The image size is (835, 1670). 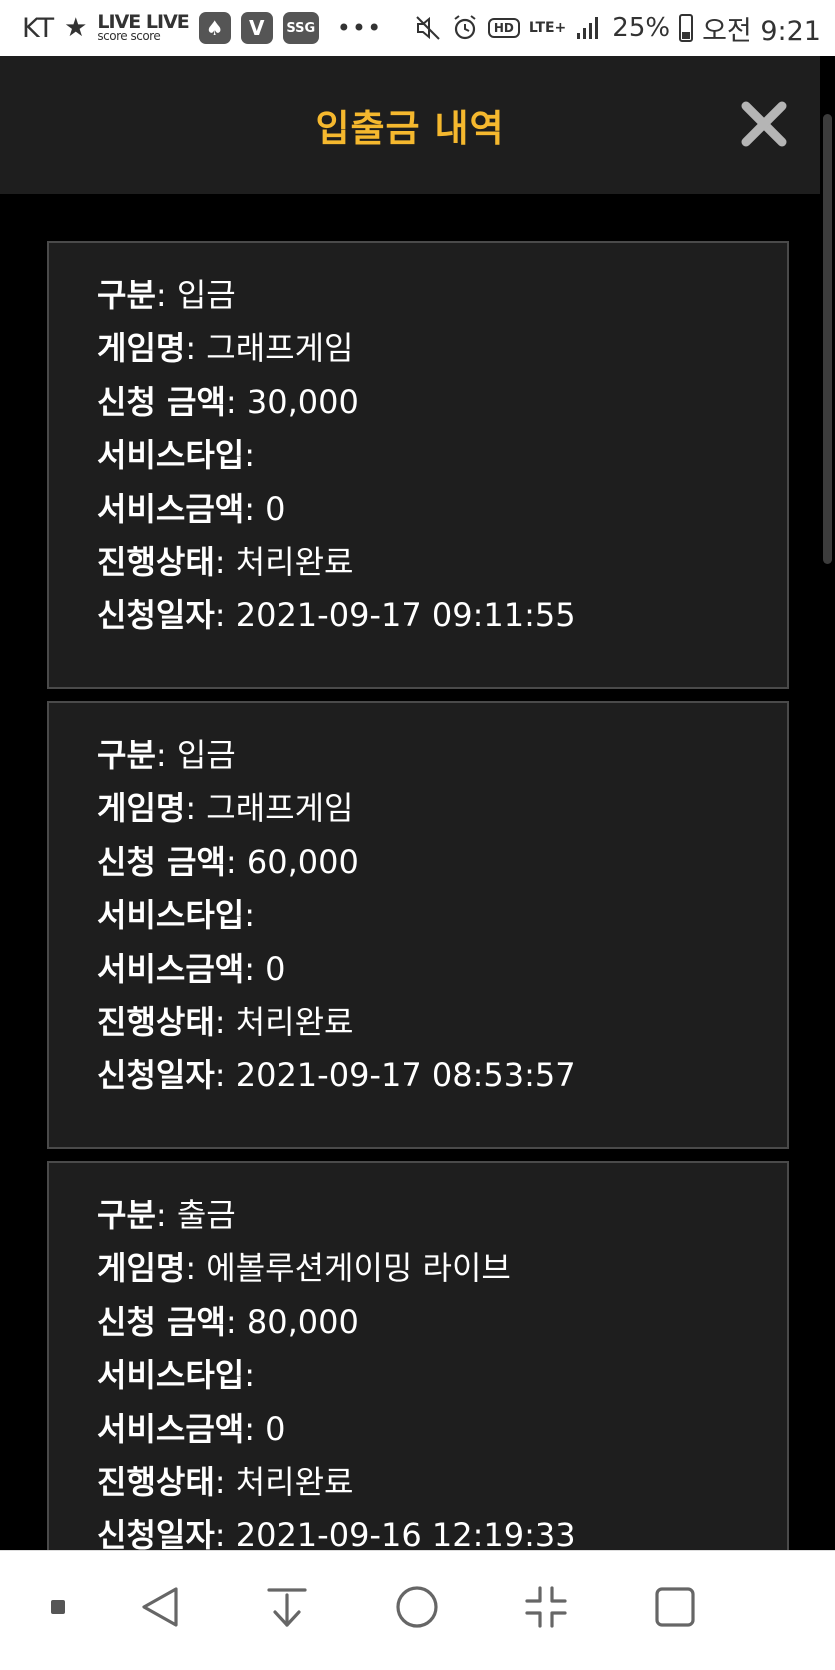 I want to click on minimize-button, so click(x=546, y=1607).